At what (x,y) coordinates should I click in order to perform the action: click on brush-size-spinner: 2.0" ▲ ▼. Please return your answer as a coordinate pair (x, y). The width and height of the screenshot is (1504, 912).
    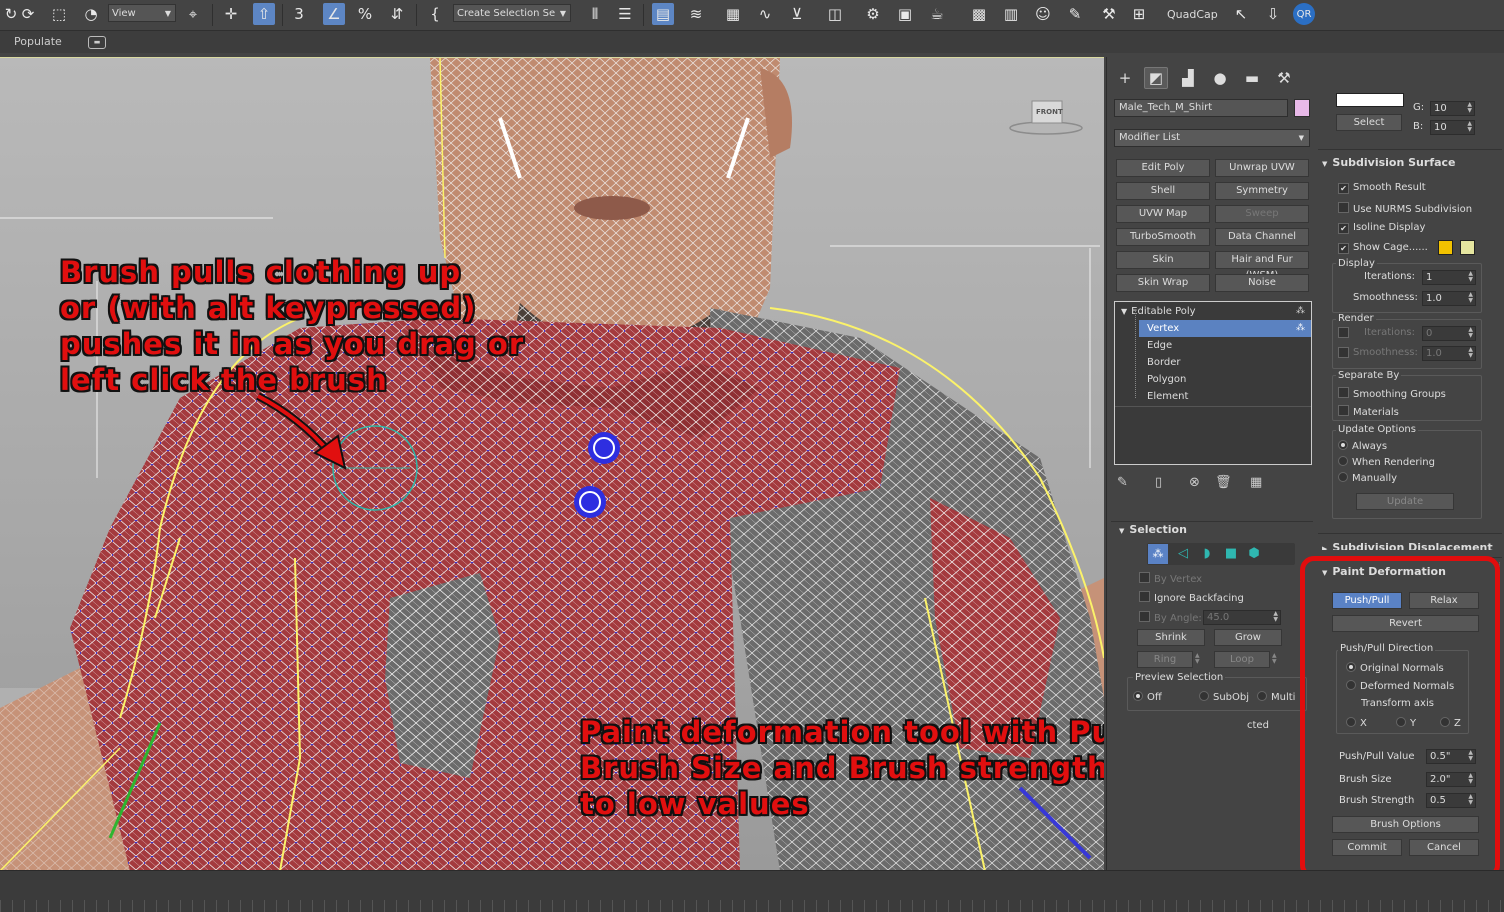
    Looking at the image, I should click on (1451, 779).